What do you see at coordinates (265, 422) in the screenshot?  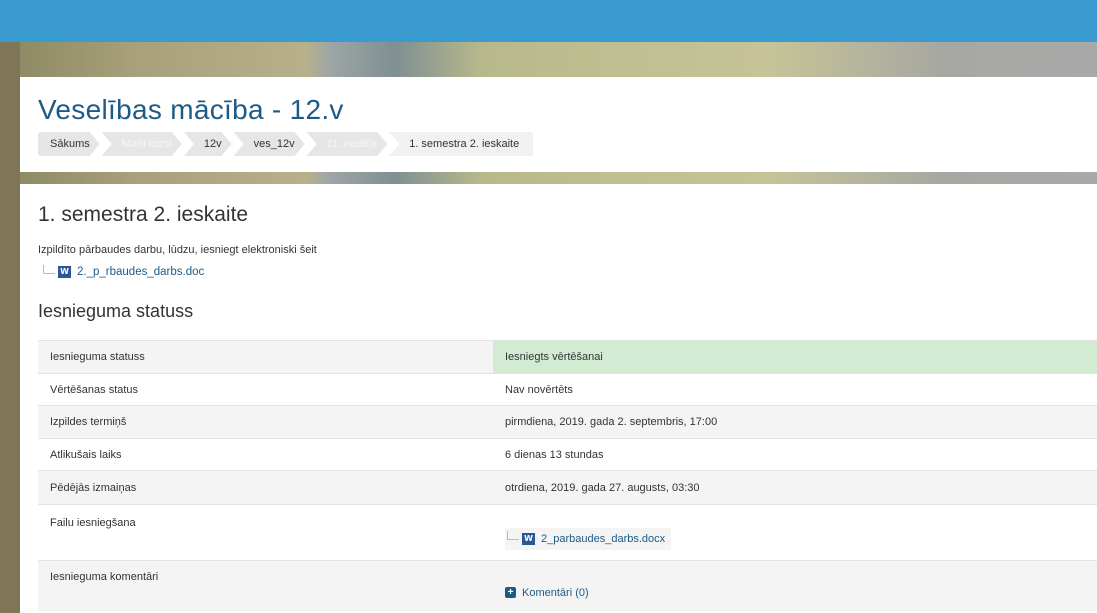 I see `row-label: Izpildes termiņš` at bounding box center [265, 422].